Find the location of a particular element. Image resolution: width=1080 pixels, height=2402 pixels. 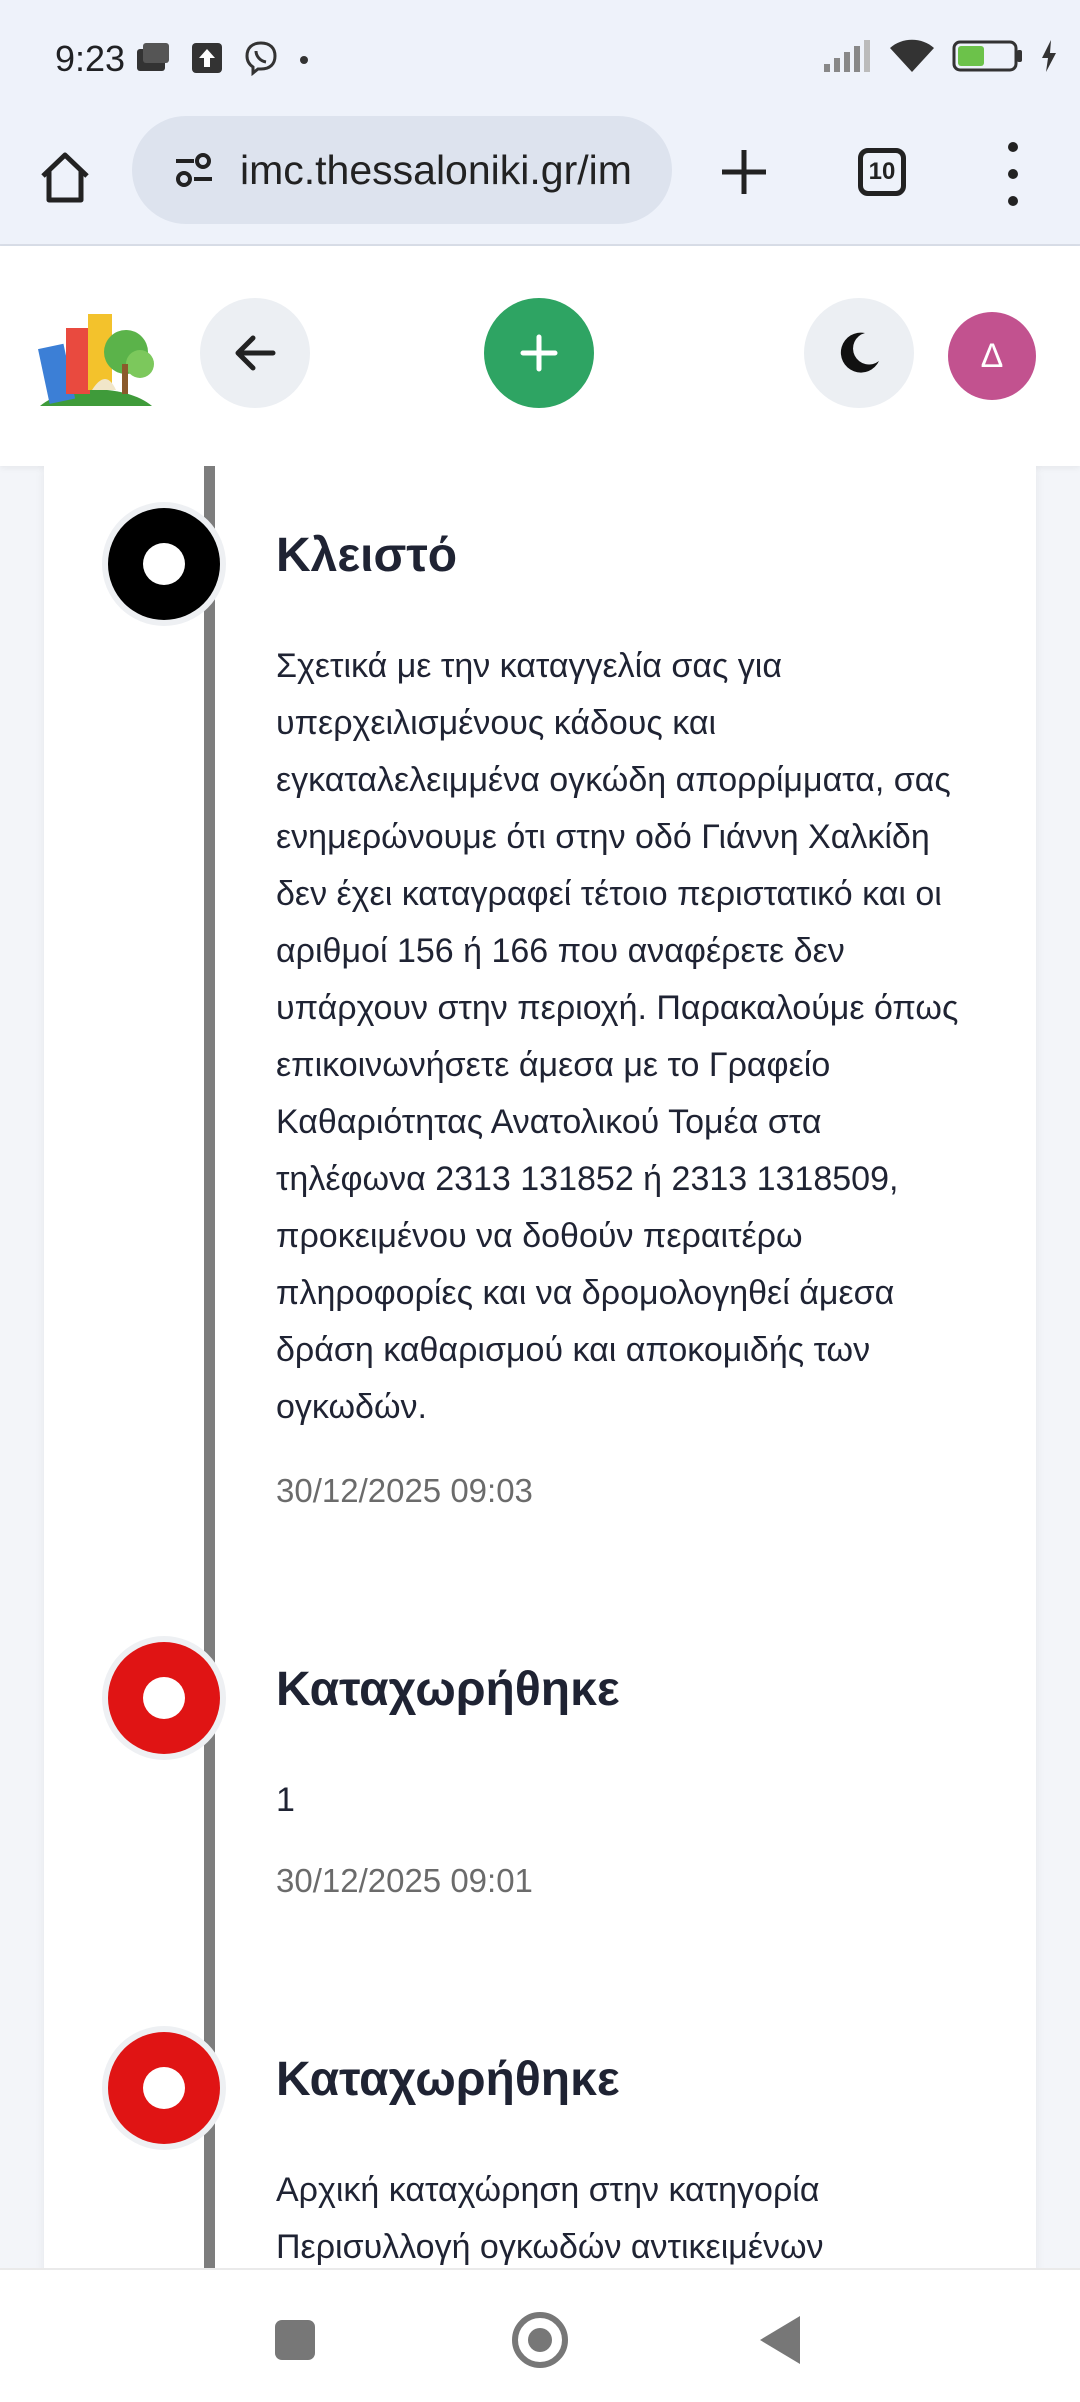

event-timestamp: 30/12/2025 09:03 is located at coordinates (404, 1490).